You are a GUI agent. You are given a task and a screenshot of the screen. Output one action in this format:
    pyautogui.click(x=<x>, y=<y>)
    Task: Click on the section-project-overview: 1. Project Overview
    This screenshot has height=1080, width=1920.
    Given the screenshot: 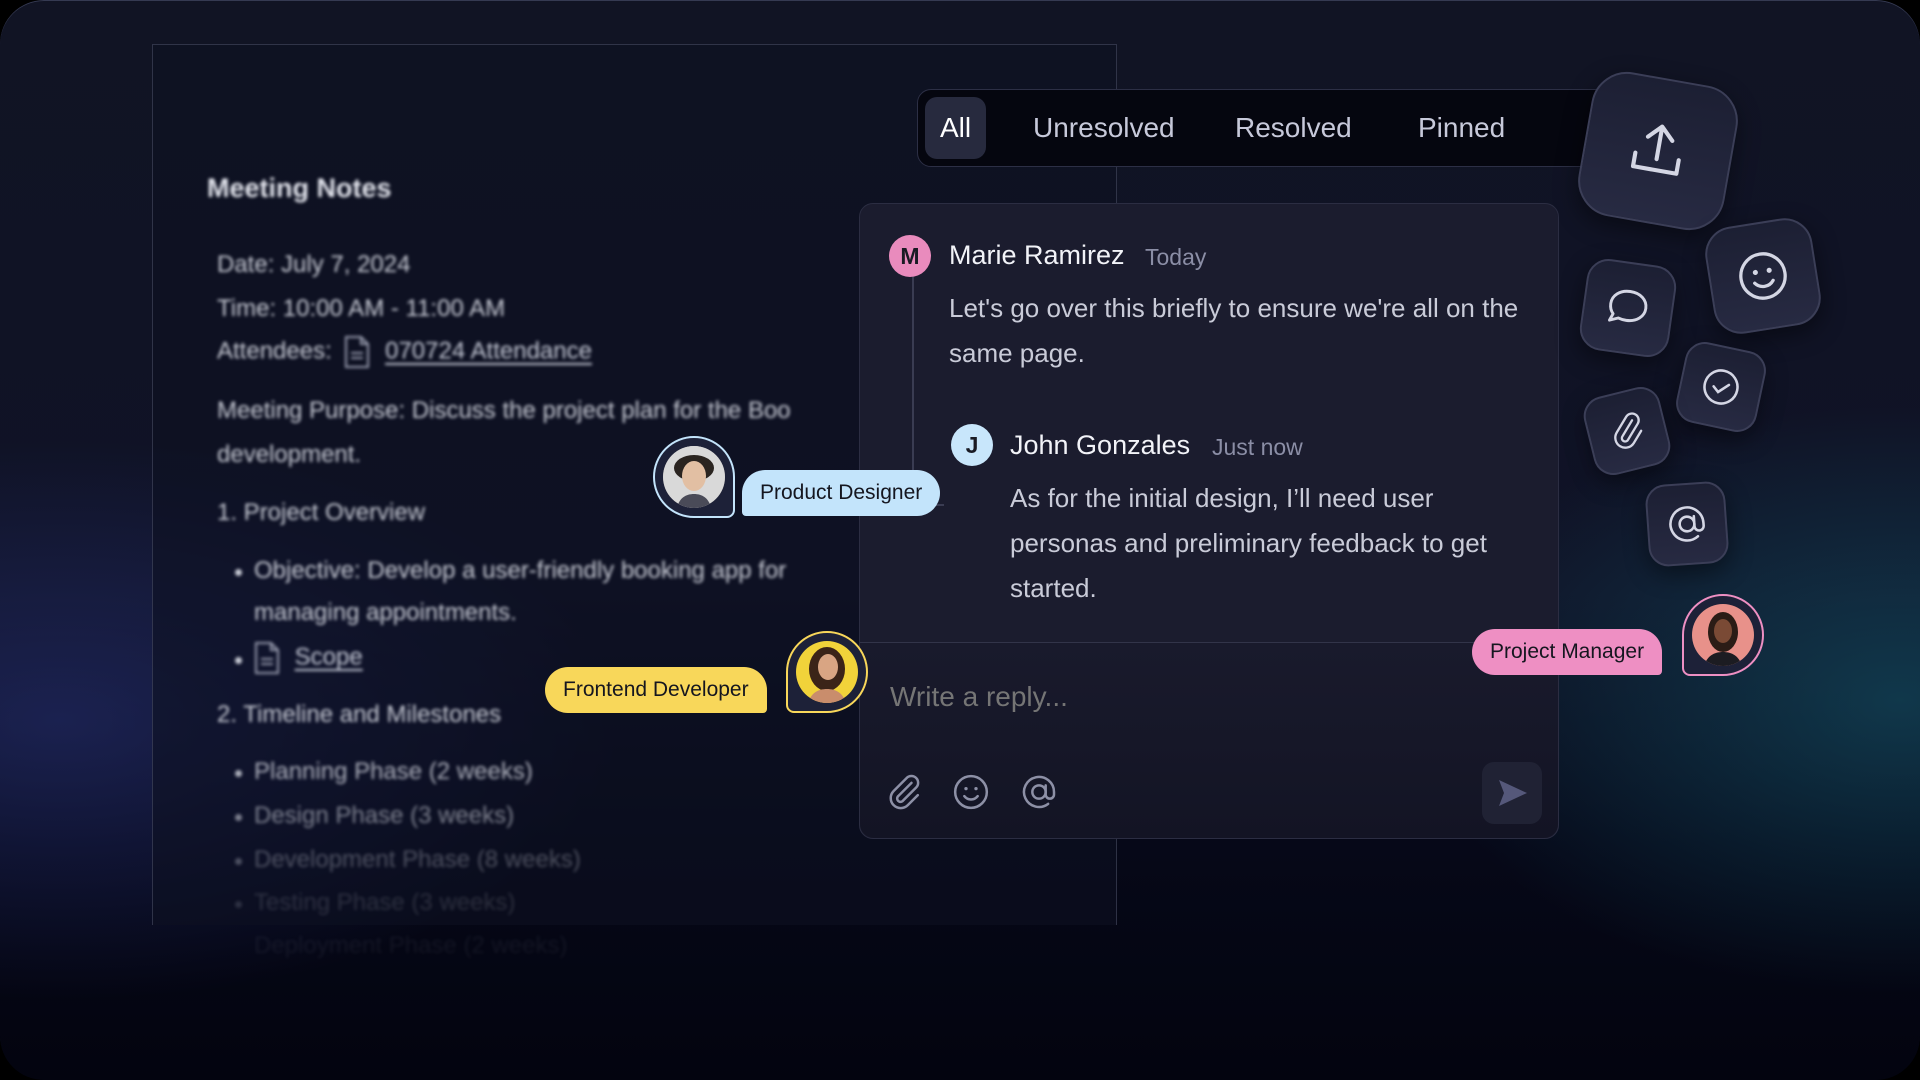 What is the action you would take?
    pyautogui.click(x=321, y=512)
    